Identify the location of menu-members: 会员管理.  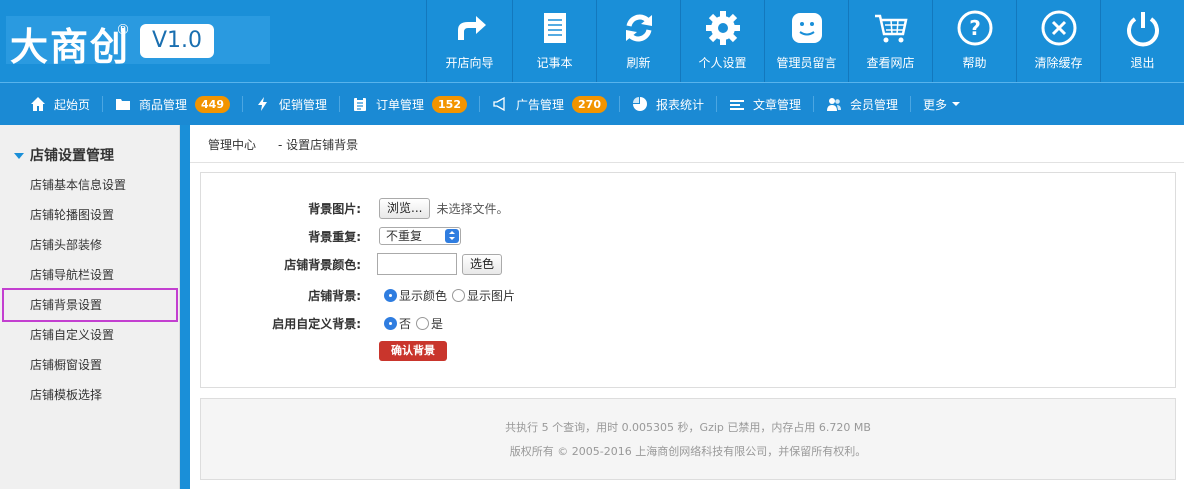
(862, 104).